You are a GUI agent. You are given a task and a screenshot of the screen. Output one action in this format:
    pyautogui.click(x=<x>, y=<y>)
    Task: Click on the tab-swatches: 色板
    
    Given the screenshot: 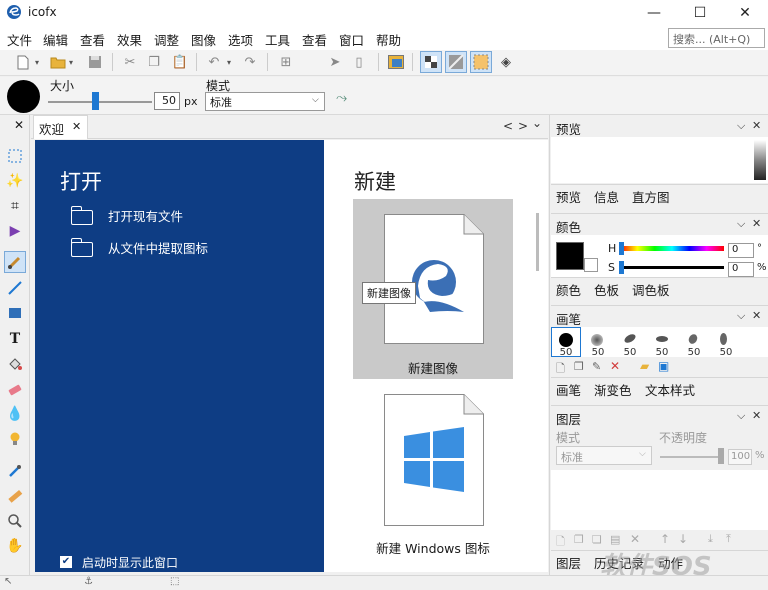 What is the action you would take?
    pyautogui.click(x=606, y=289)
    